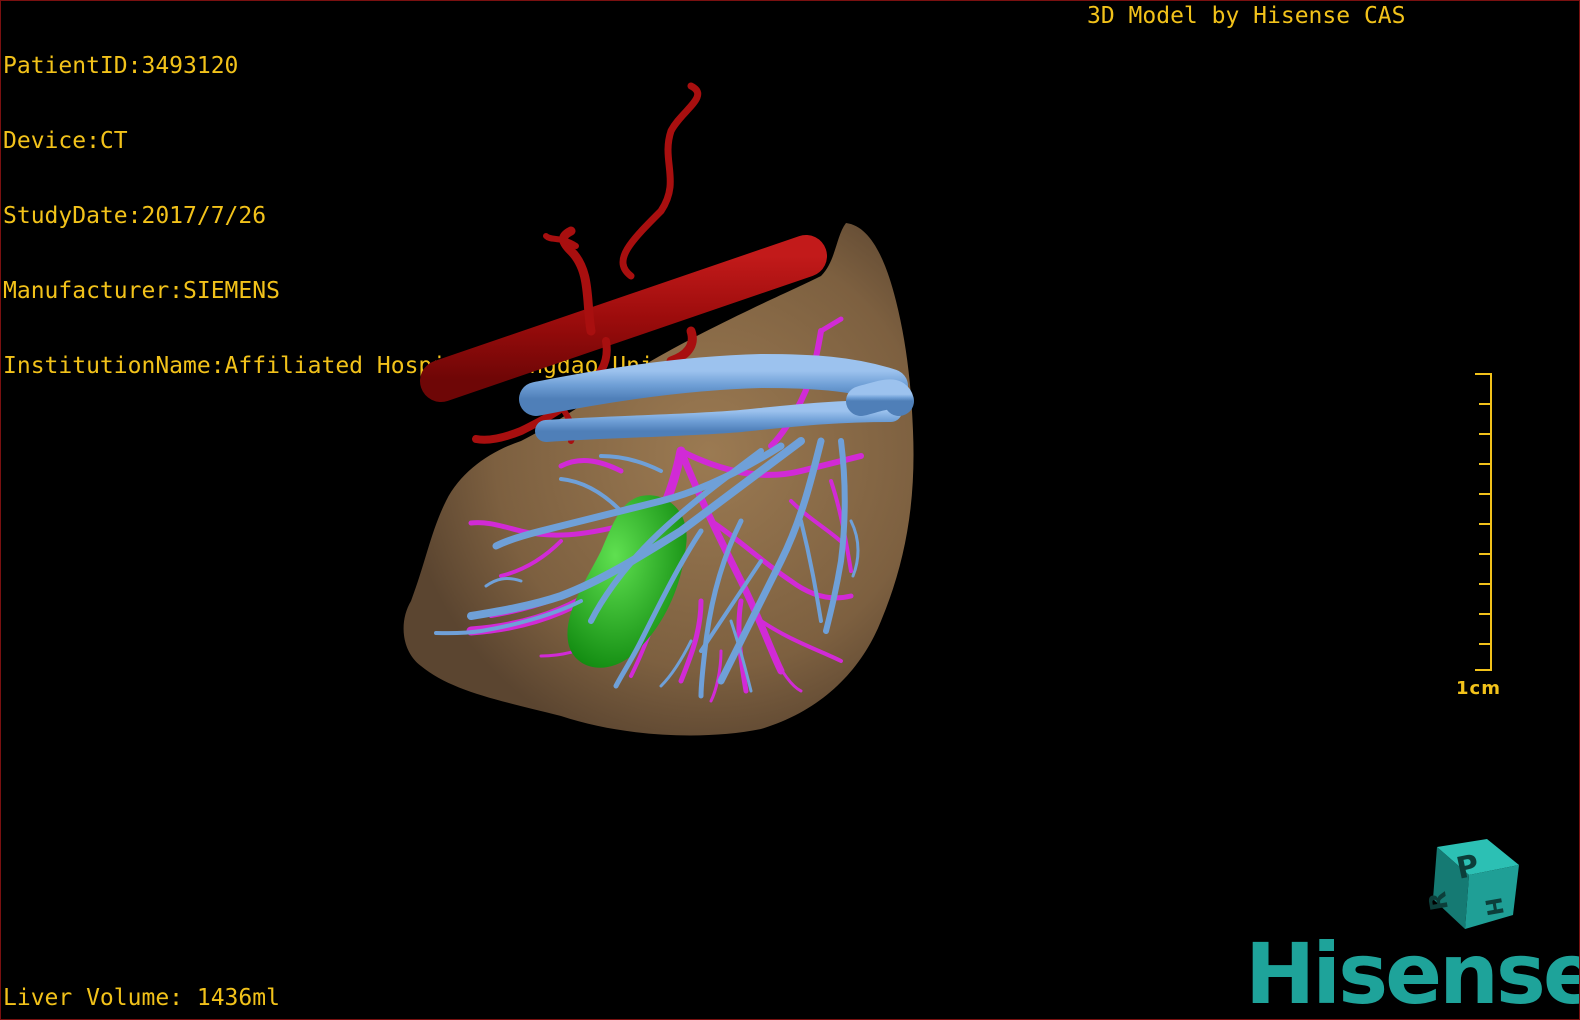  I want to click on scale-ruler-icon, so click(1483, 522).